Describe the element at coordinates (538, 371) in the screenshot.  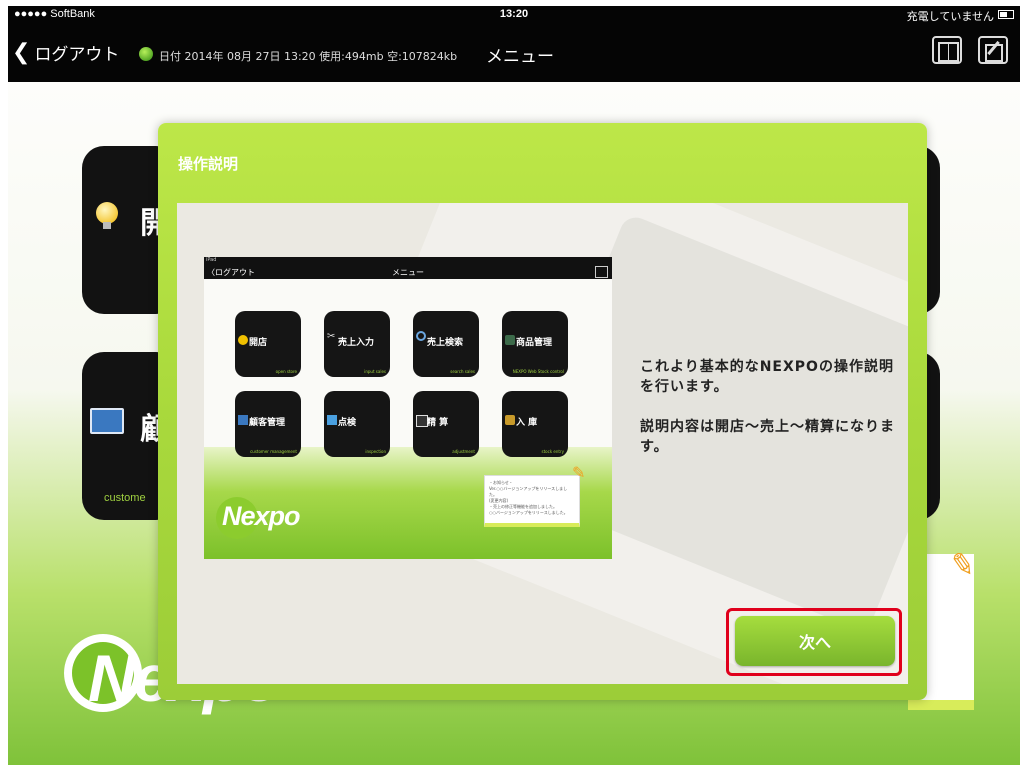
I see `preview-tile-sublabel: NEXPO Web Stock control` at that location.